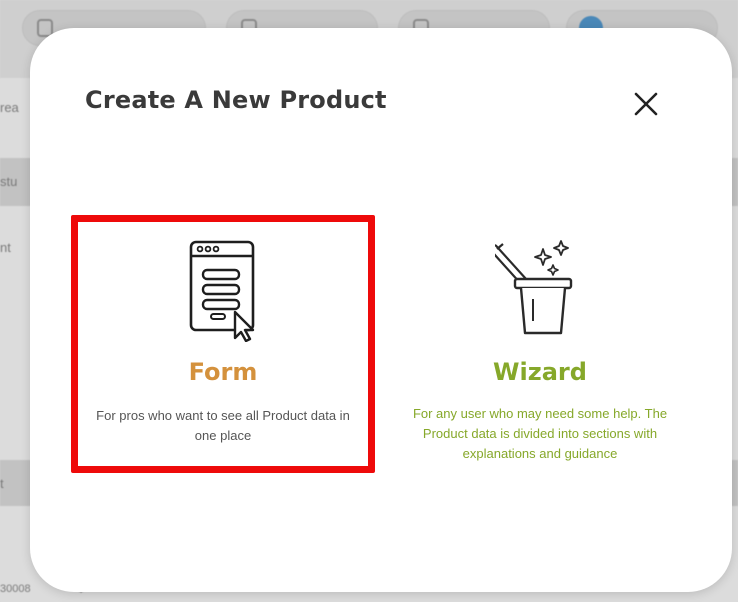  Describe the element at coordinates (2, 483) in the screenshot. I see `background-text: t` at that location.